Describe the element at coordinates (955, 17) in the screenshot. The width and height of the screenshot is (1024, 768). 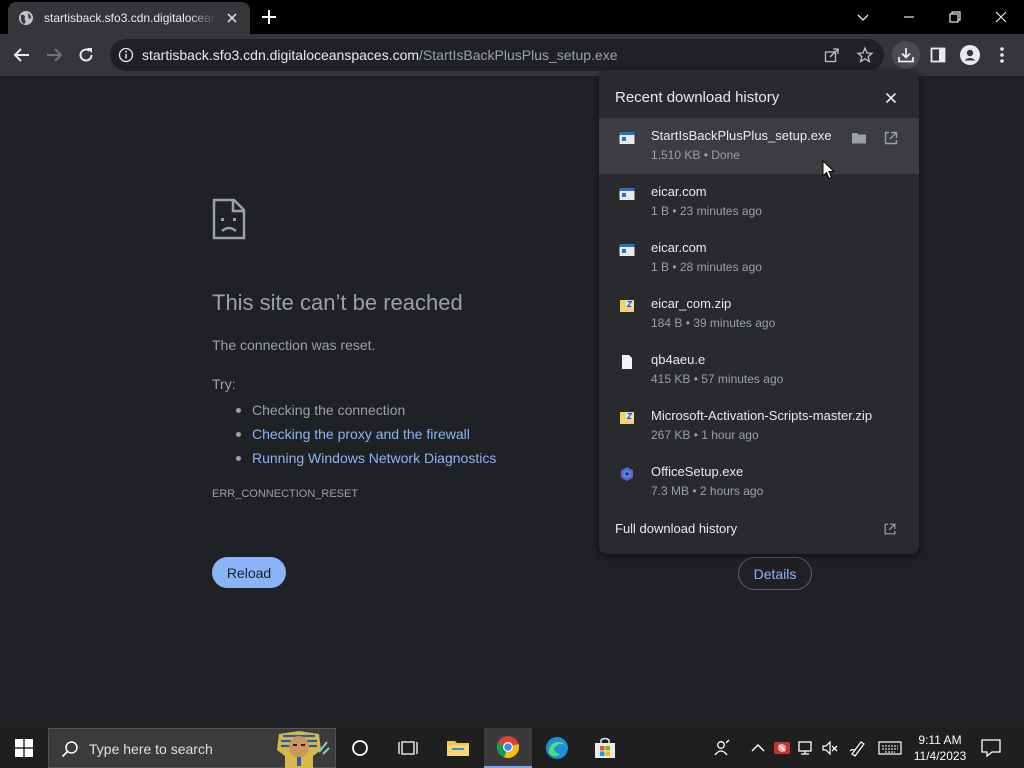
I see `restore-icon` at that location.